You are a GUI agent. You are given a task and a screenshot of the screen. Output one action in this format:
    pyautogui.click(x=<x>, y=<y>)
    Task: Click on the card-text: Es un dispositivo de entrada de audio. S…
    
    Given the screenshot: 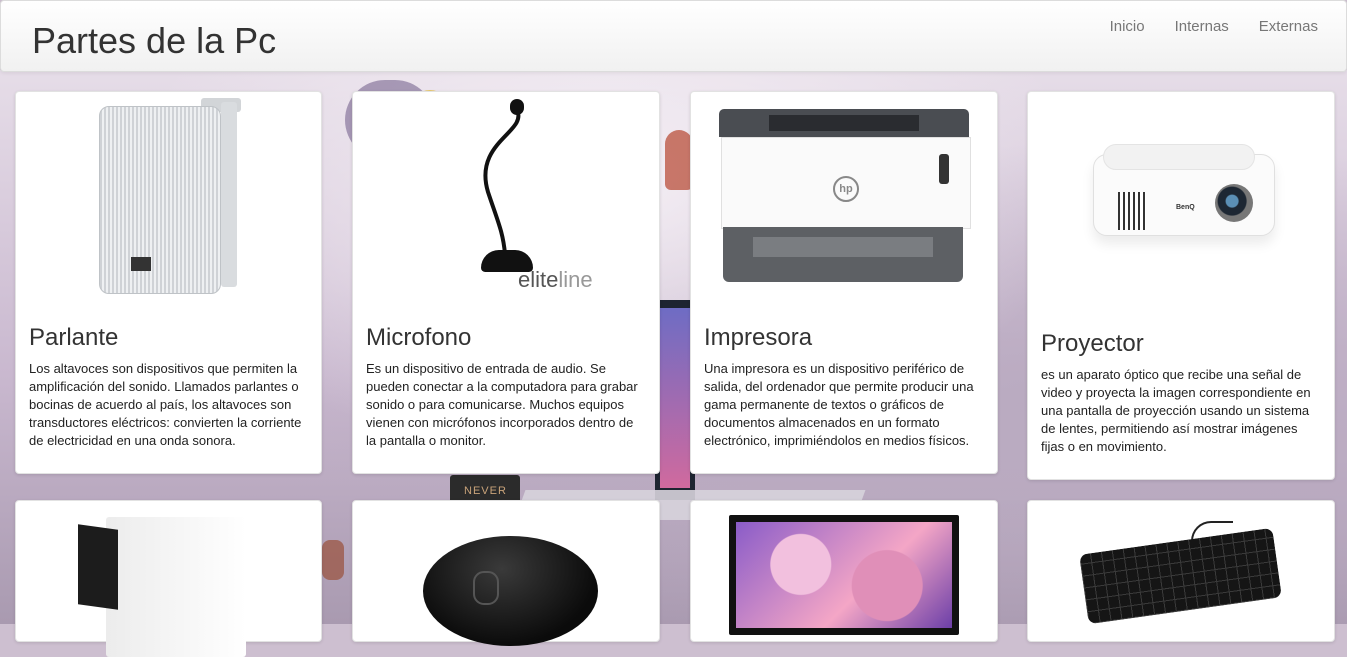 What is the action you would take?
    pyautogui.click(x=502, y=404)
    